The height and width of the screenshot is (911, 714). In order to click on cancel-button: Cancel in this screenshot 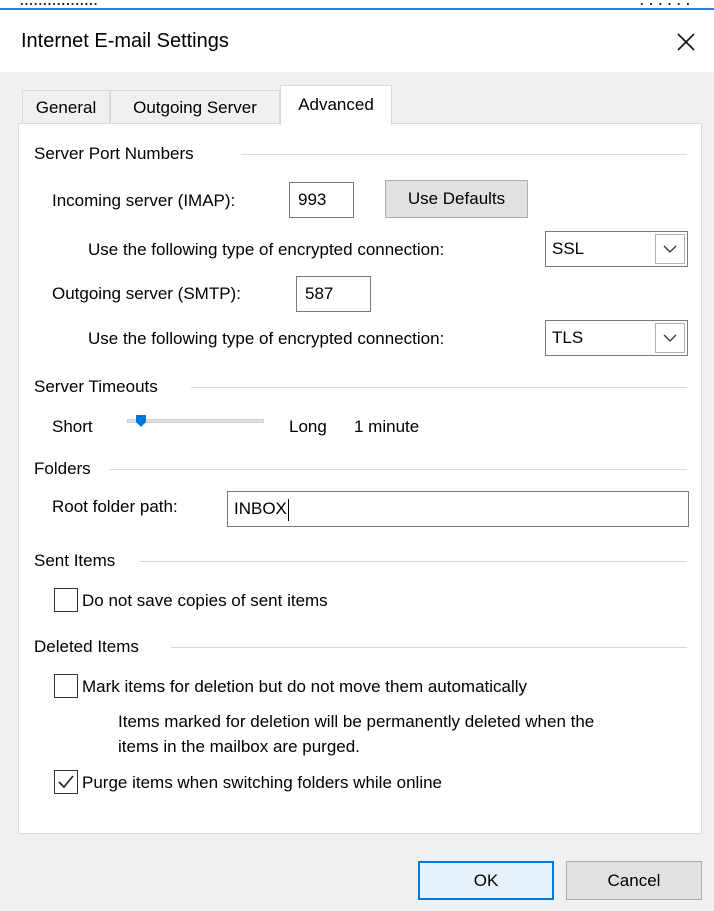, I will do `click(634, 880)`.